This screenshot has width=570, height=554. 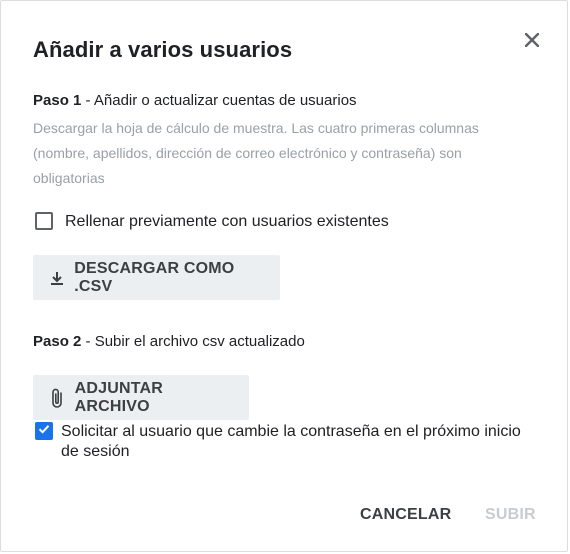 What do you see at coordinates (56, 278) in the screenshot?
I see `download-icon` at bounding box center [56, 278].